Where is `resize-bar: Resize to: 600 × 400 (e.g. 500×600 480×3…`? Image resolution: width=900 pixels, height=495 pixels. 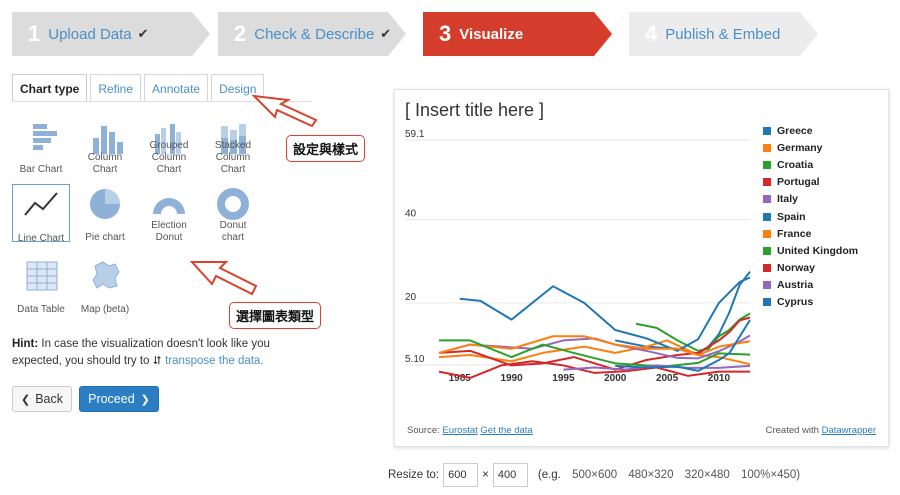
resize-bar: Resize to: 600 × 400 (e.g. 500×600 480×3… is located at coordinates (594, 475).